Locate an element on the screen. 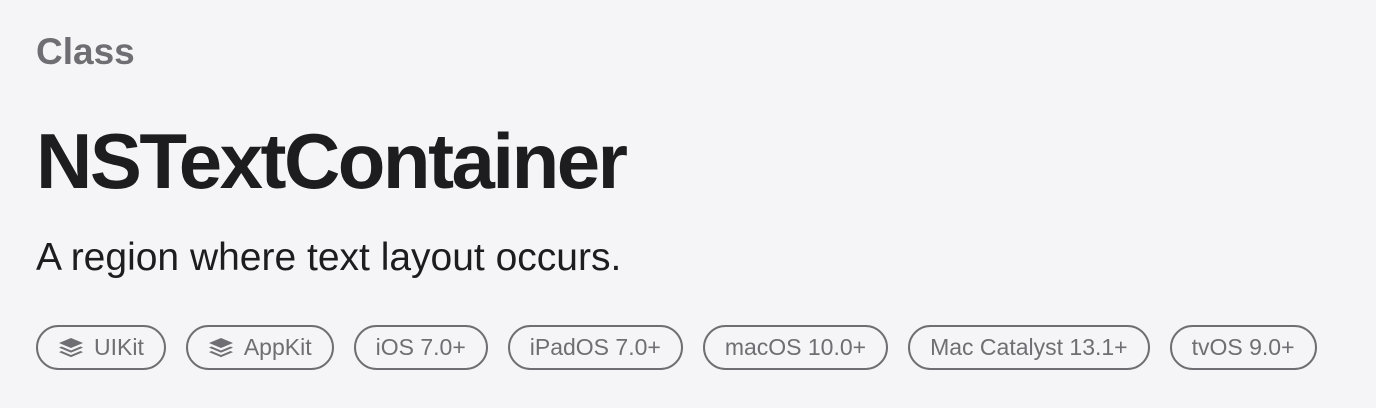 This screenshot has height=408, width=1376. badge-mac-catalyst: Mac Catalyst 13.1+ is located at coordinates (1029, 347).